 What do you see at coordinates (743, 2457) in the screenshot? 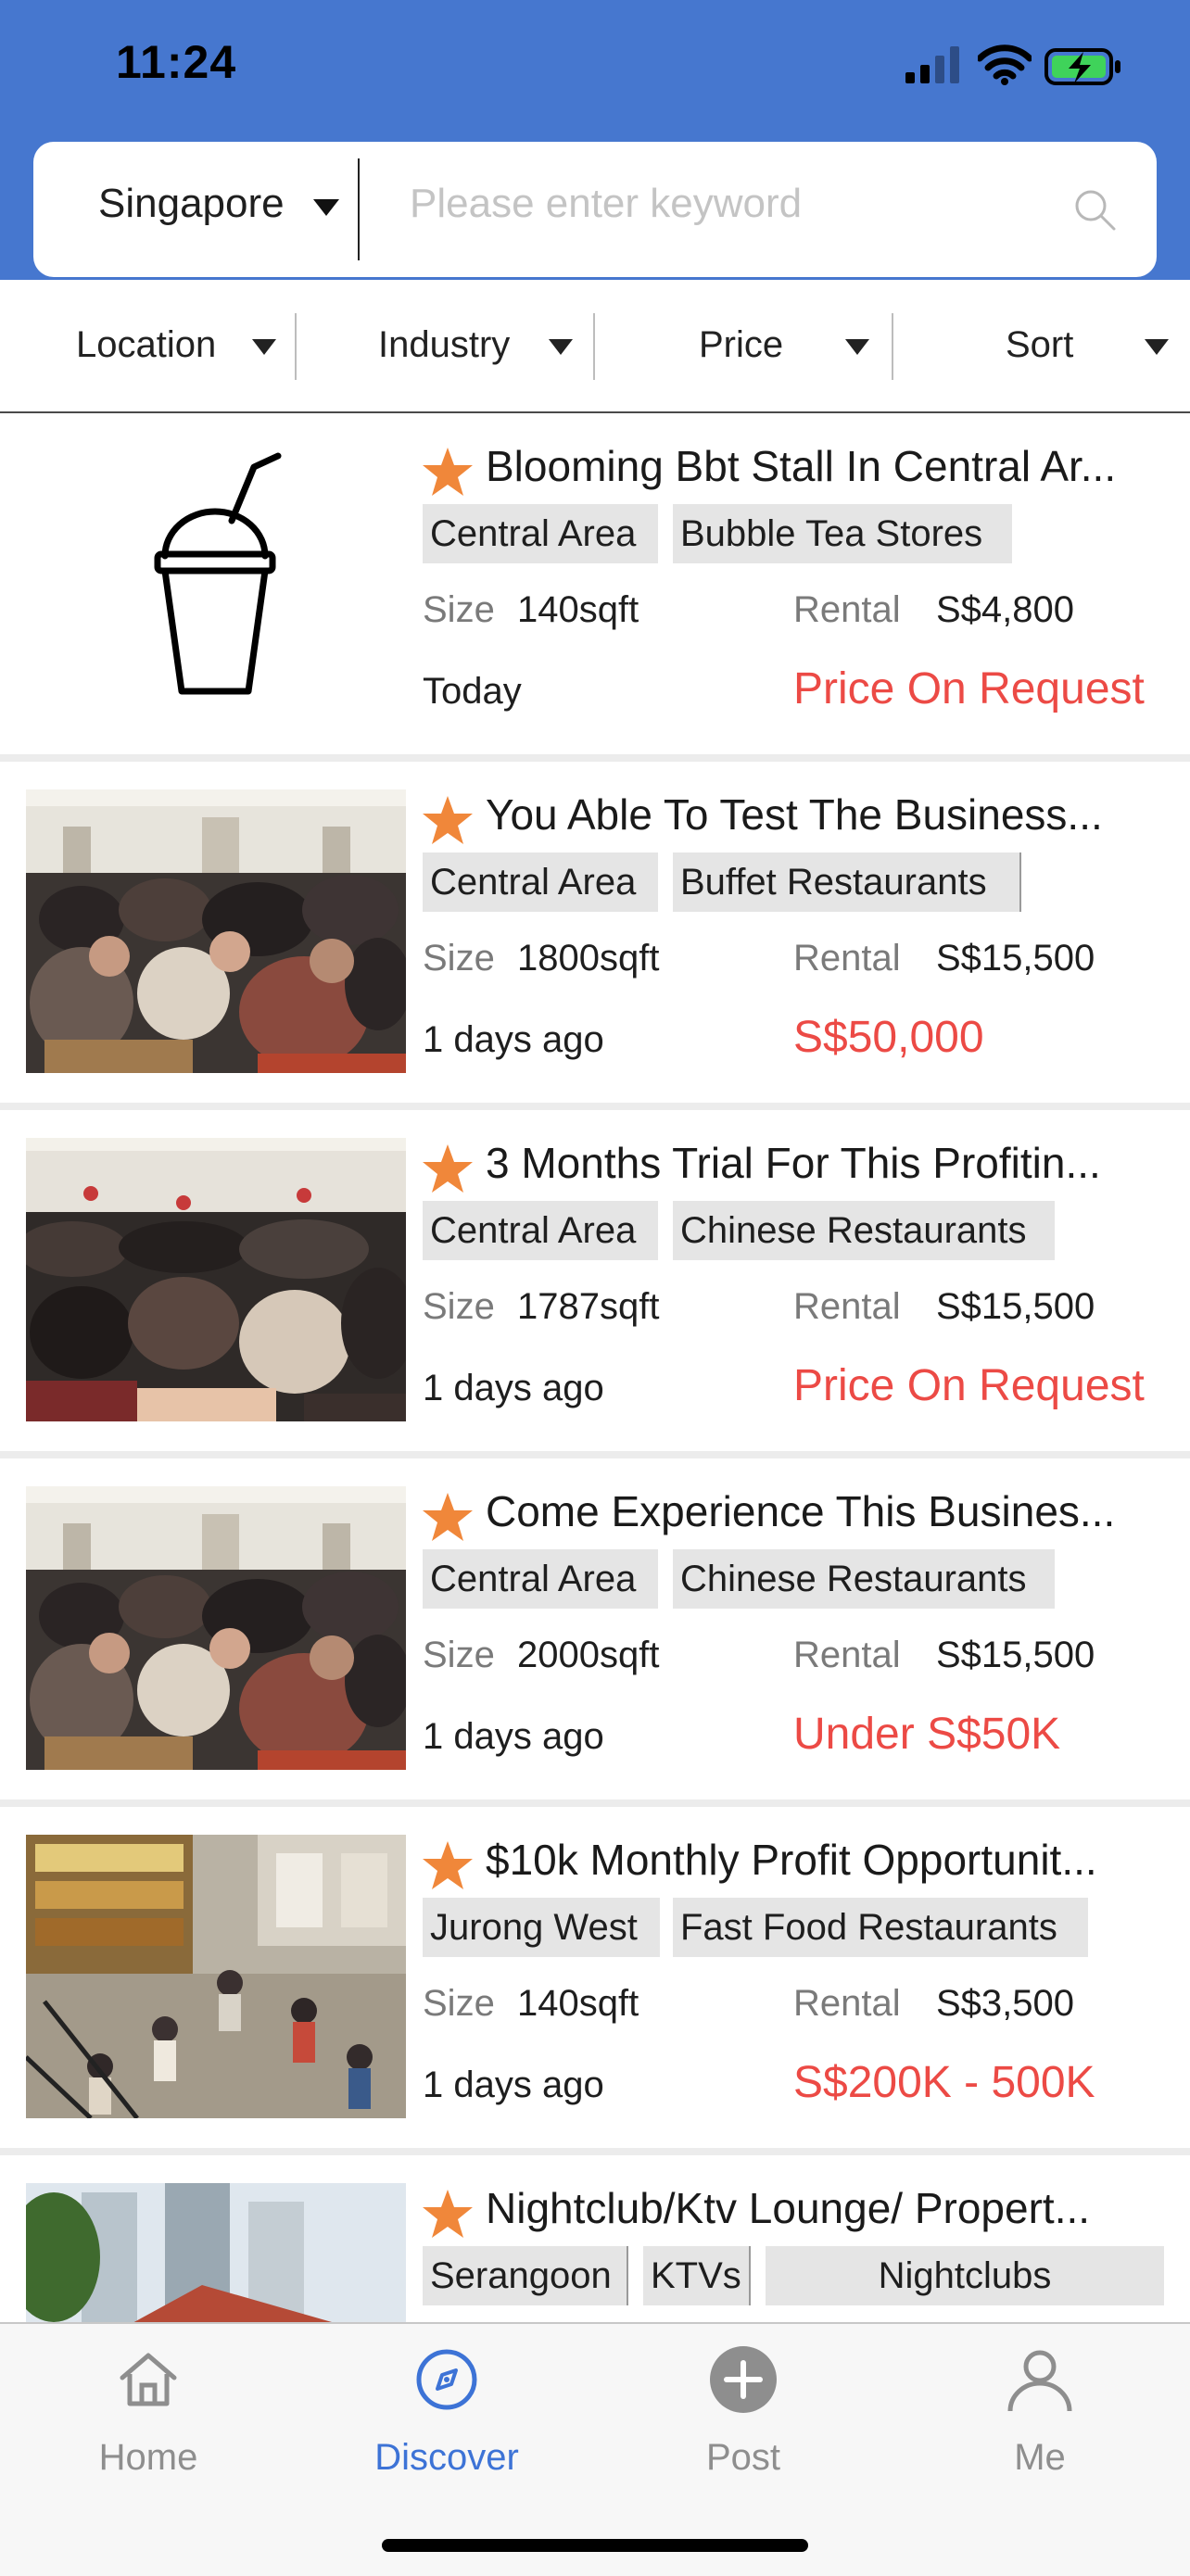
I see `tab-post-label: Post` at bounding box center [743, 2457].